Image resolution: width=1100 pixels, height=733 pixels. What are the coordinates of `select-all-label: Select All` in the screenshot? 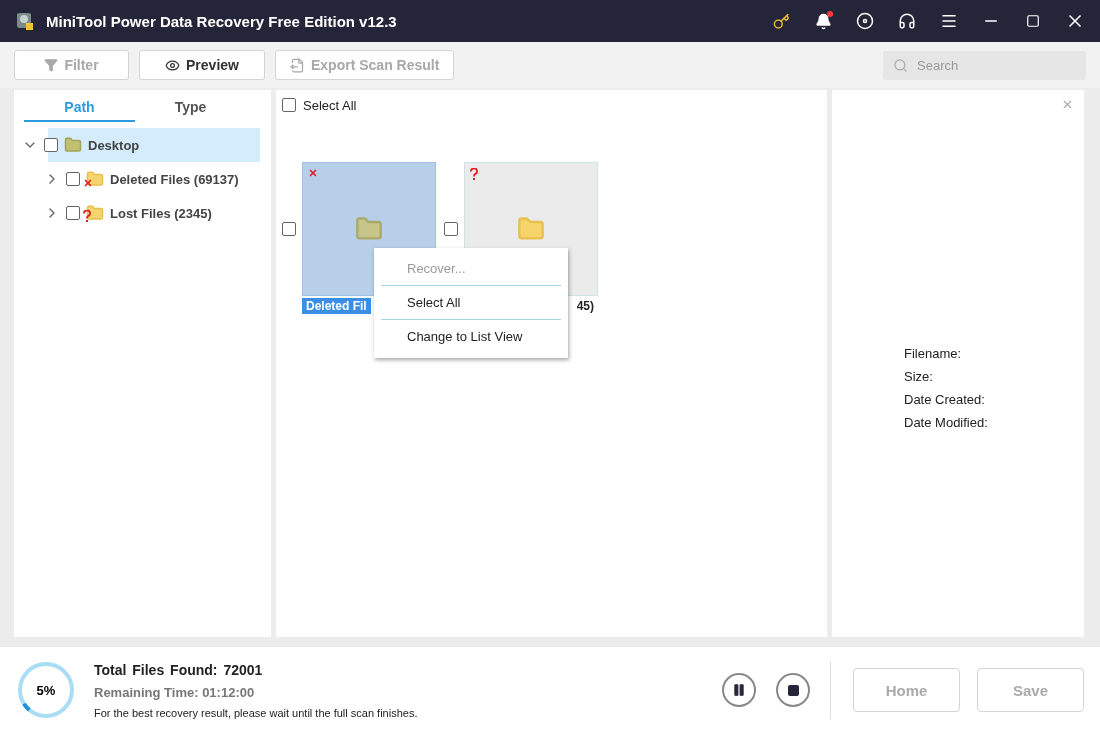 It's located at (330, 105).